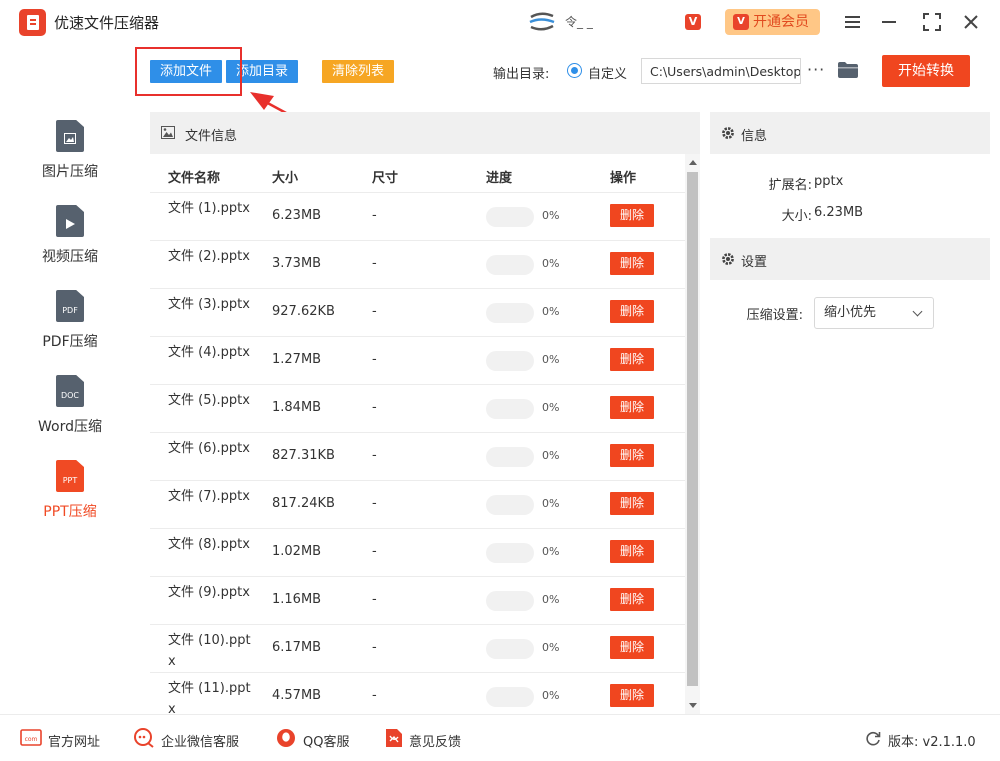 This screenshot has width=1000, height=761. What do you see at coordinates (772, 22) in the screenshot?
I see `vip-button: V 开通会员` at bounding box center [772, 22].